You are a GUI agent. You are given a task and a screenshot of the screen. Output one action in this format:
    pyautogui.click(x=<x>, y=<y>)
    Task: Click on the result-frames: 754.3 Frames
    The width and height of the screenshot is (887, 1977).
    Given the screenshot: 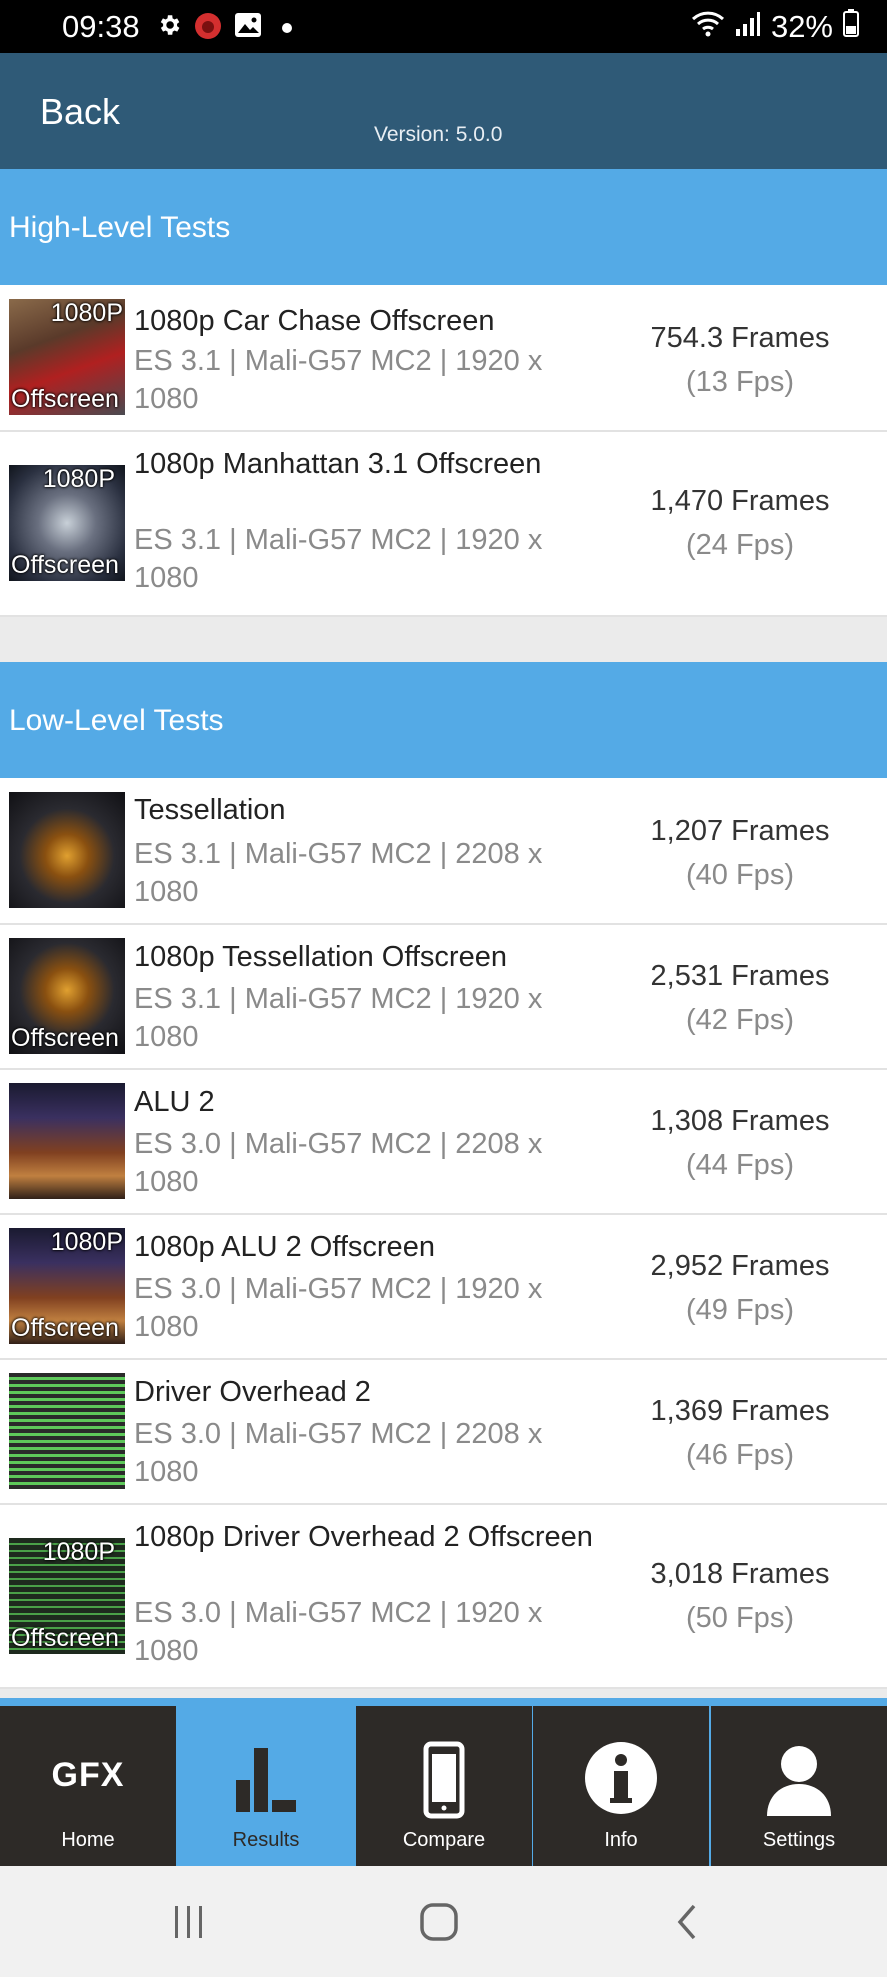 What is the action you would take?
    pyautogui.click(x=740, y=338)
    